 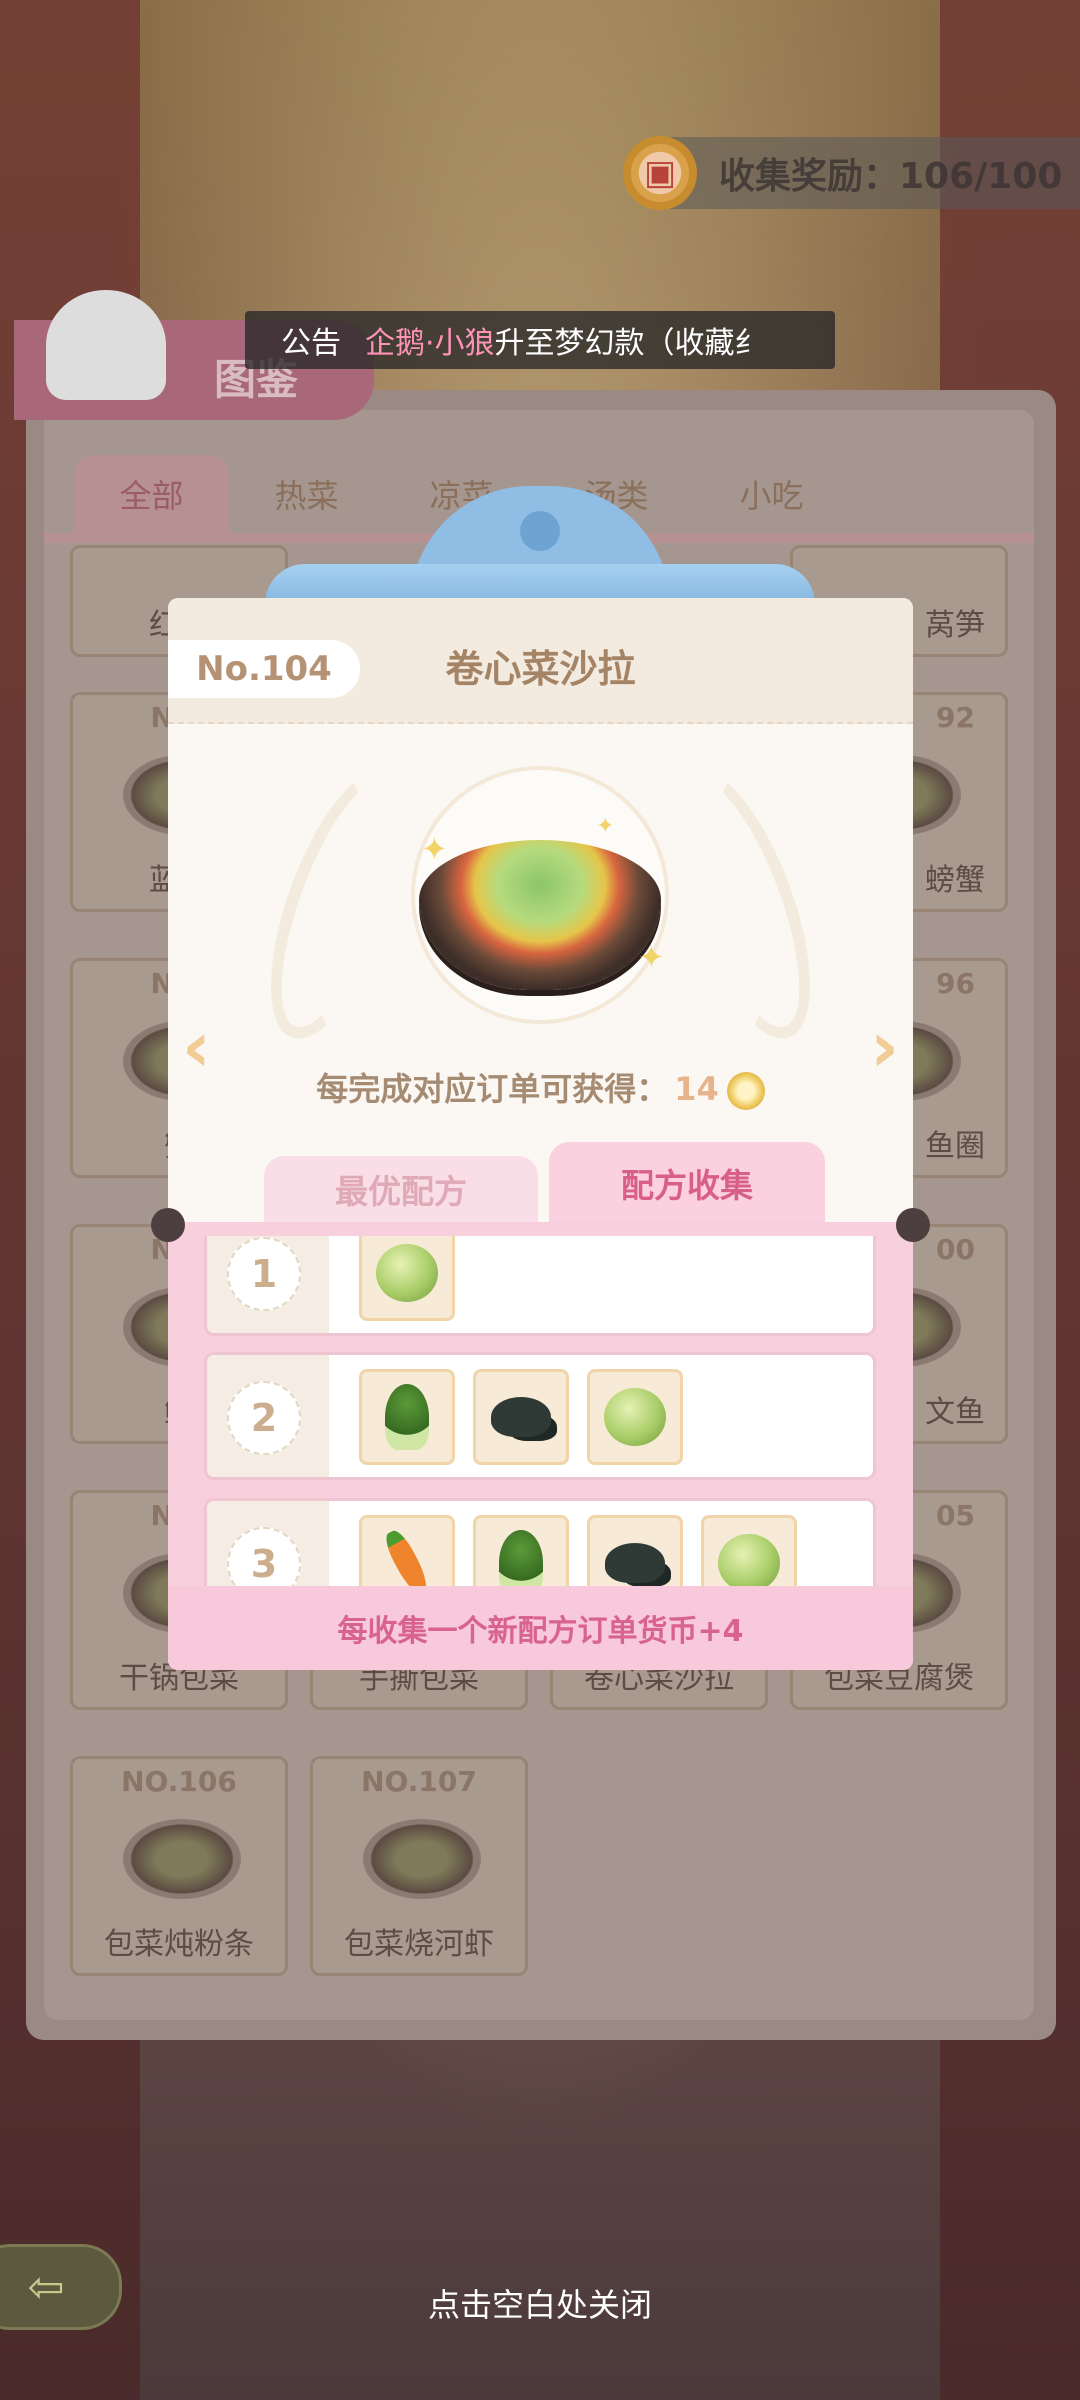 I want to click on punch-hole-left, so click(x=168, y=1225).